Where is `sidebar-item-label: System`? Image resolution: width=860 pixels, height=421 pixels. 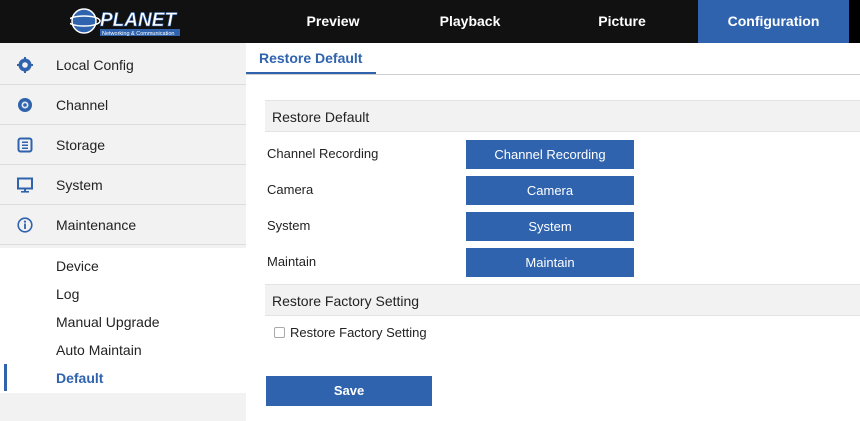 sidebar-item-label: System is located at coordinates (79, 185).